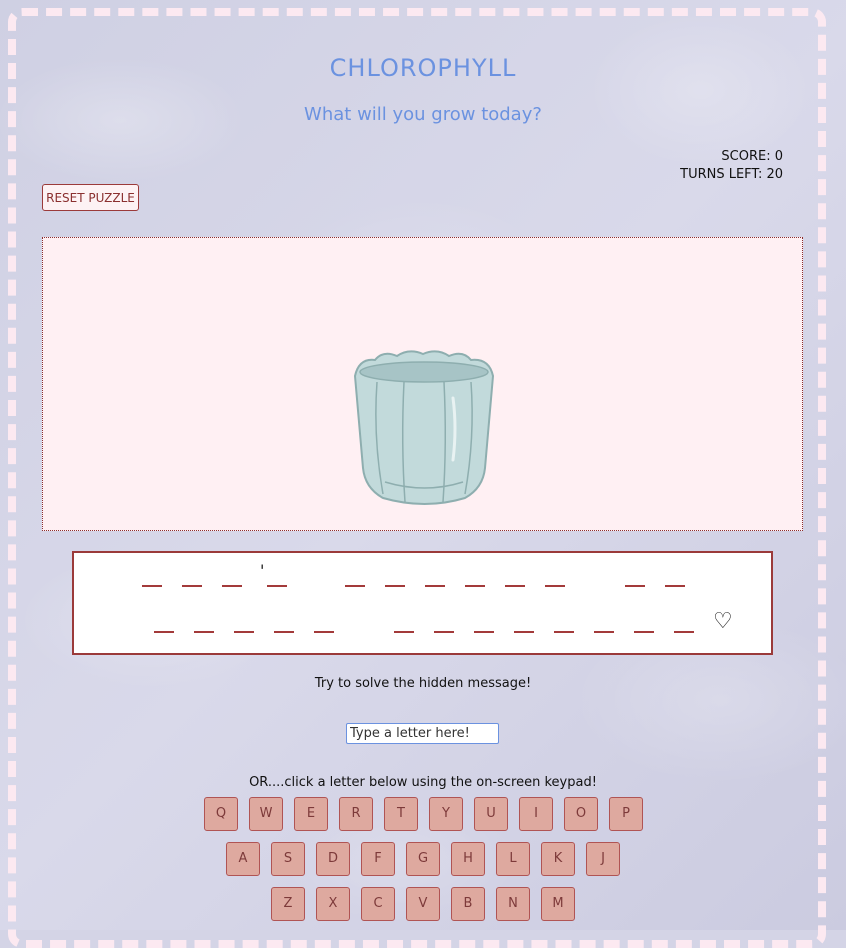 Image resolution: width=846 pixels, height=948 pixels. I want to click on key-t: T, so click(401, 814).